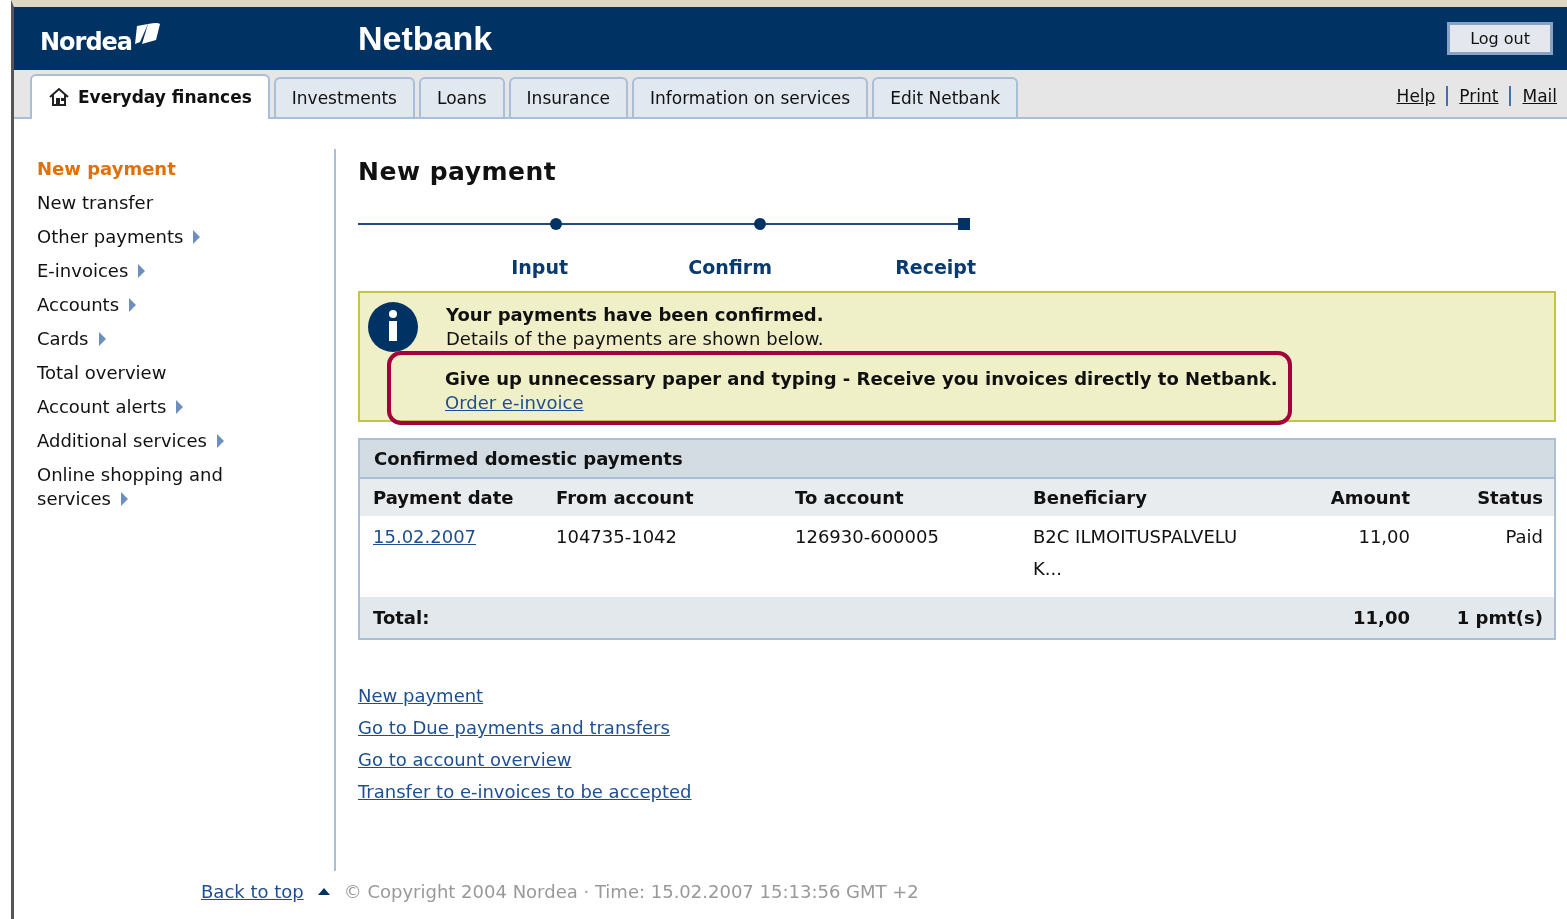 The height and width of the screenshot is (919, 1567). Describe the element at coordinates (617, 537) in the screenshot. I see `table-cell-text: 104735-1042` at that location.